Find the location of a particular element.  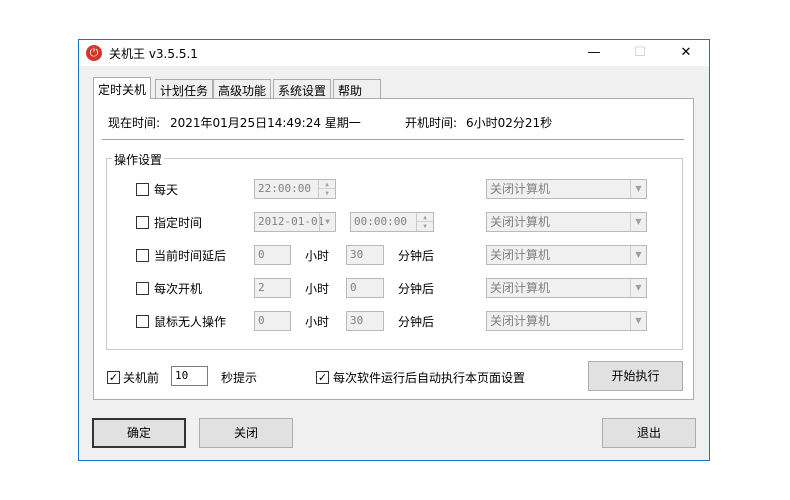

now-time-value: 2021年01月25日14:49:24 星期一 is located at coordinates (265, 123).